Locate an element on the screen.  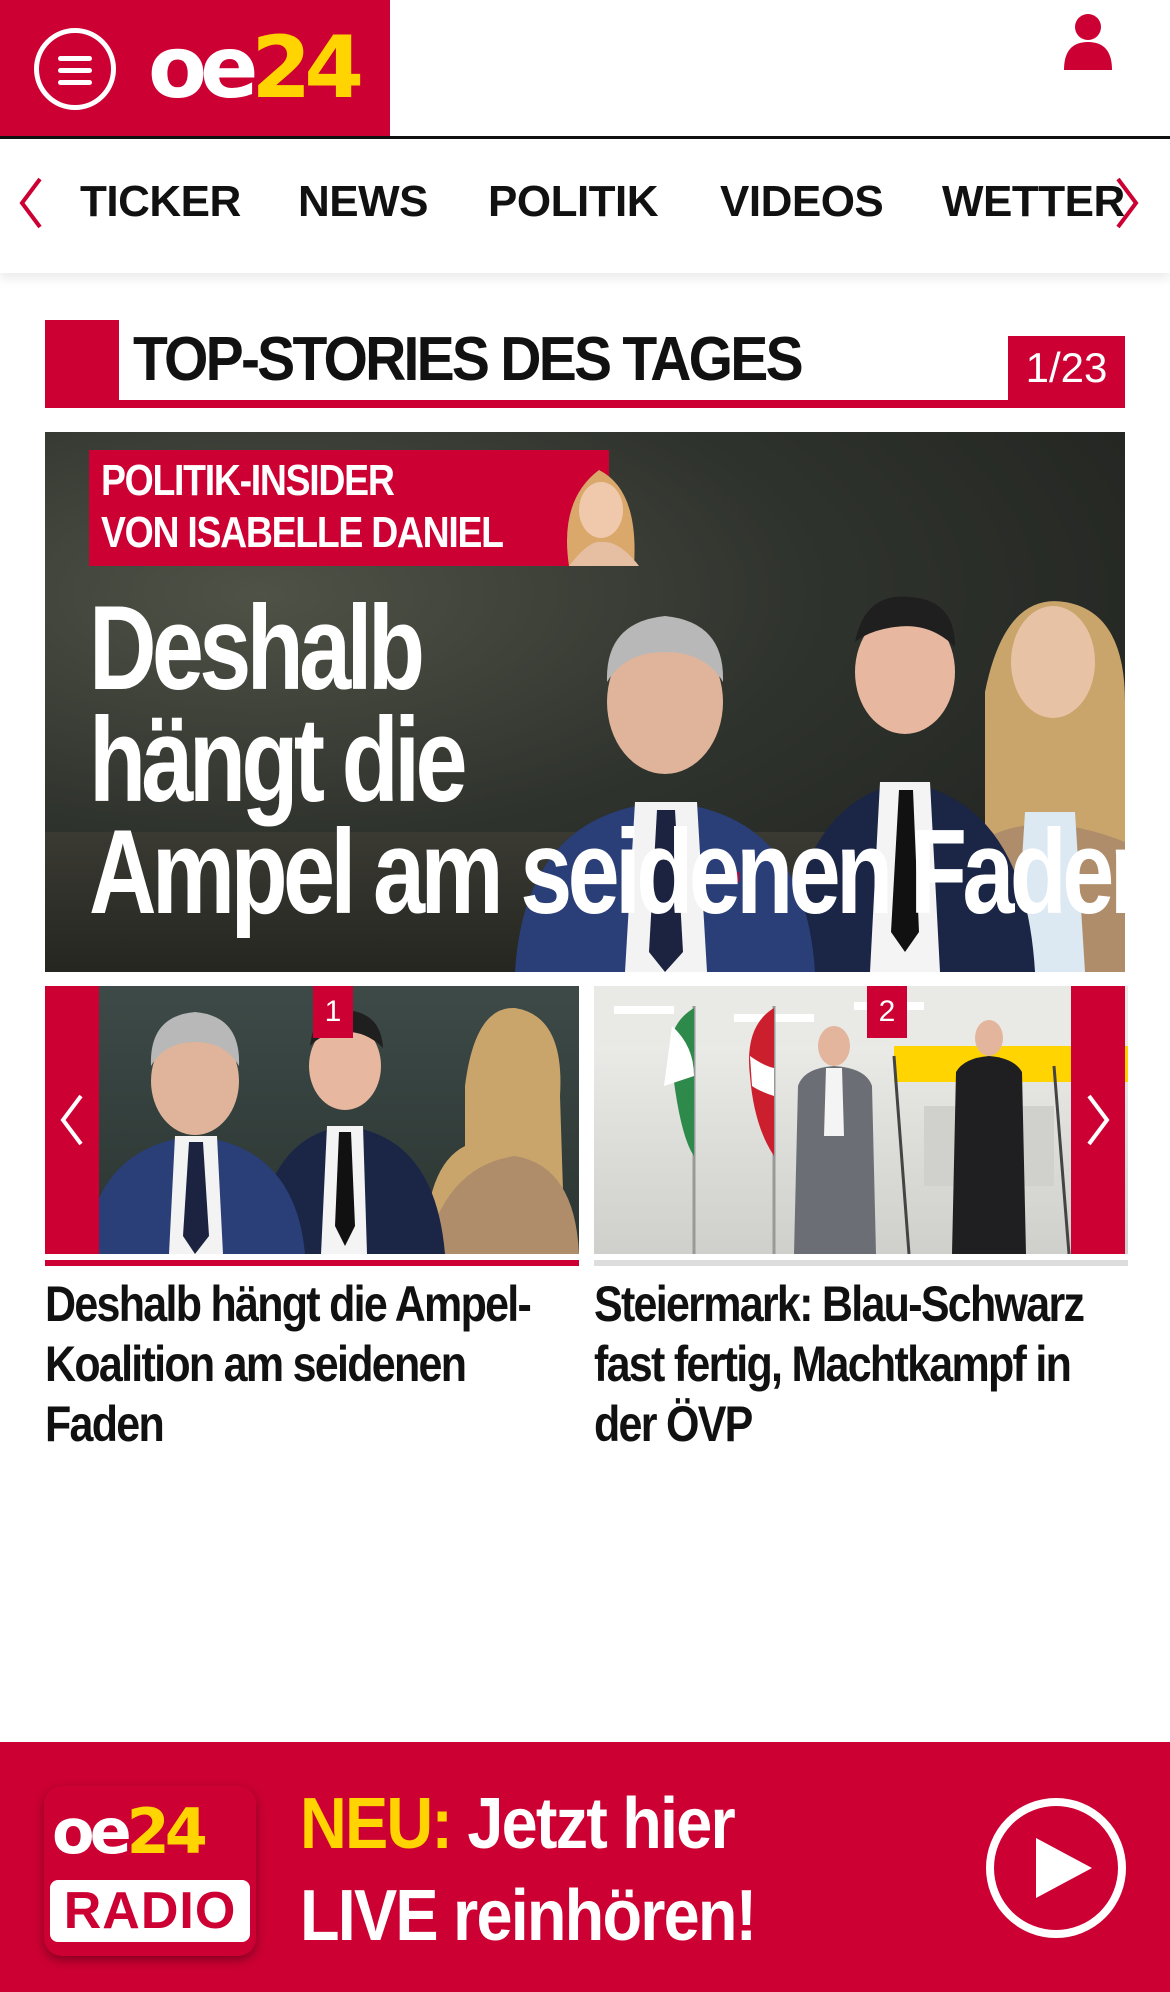
radio-logo-label: RADIO is located at coordinates (150, 1911).